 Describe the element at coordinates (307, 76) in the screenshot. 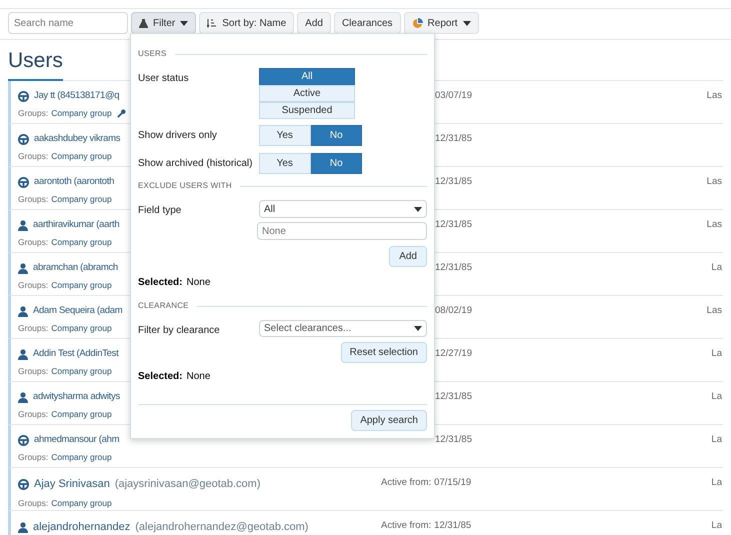

I see `option-toggle: All` at that location.